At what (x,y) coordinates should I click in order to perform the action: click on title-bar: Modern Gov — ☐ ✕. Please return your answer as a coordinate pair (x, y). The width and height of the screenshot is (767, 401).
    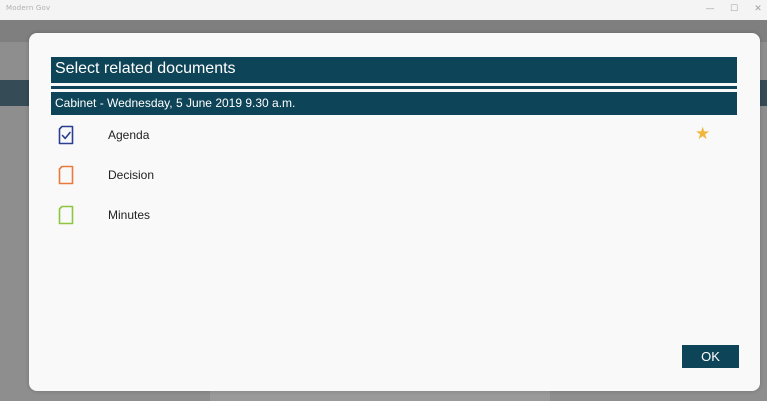
    Looking at the image, I should click on (383, 10).